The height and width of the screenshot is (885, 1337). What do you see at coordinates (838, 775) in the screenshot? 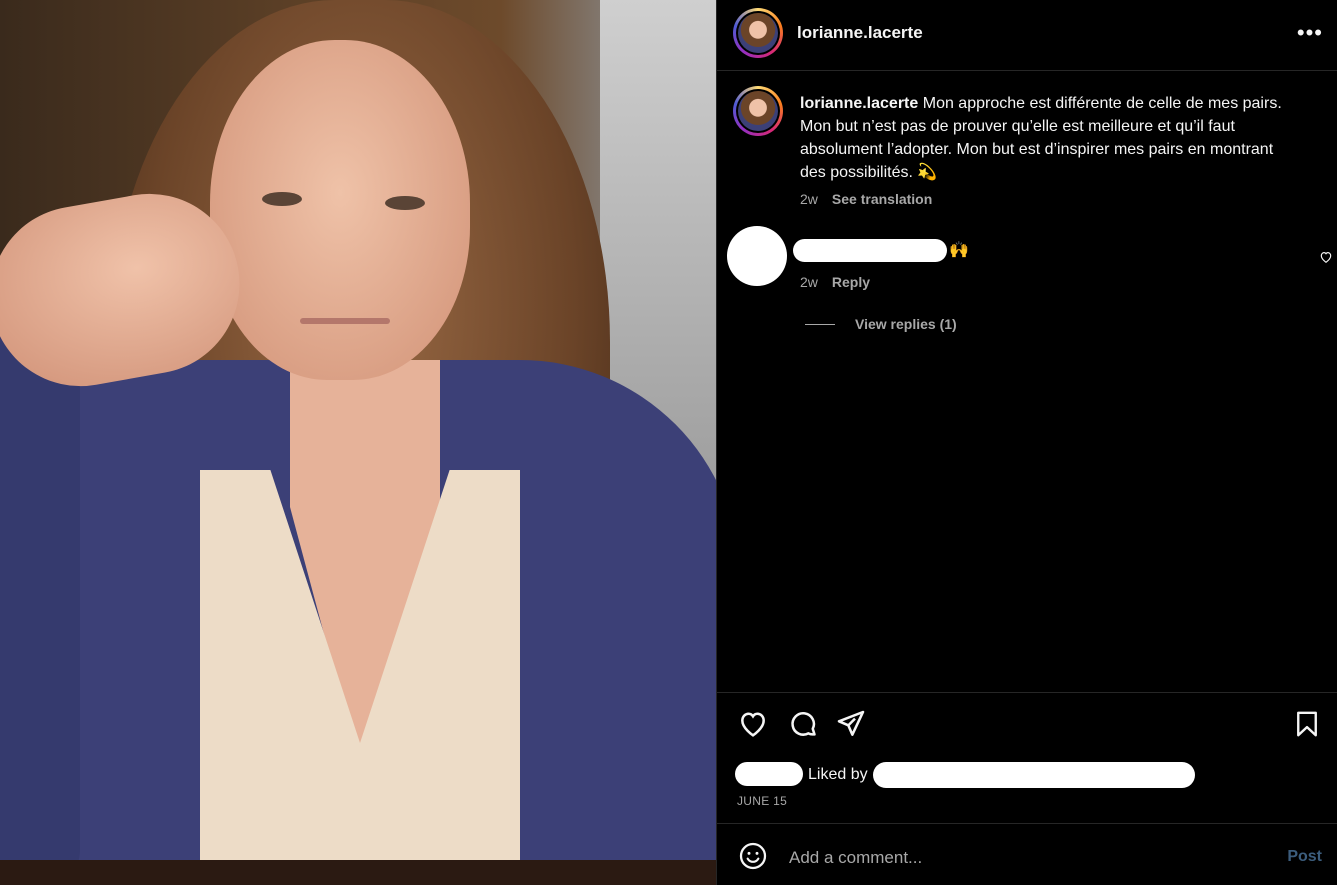
I see `liked-by-label: Liked by` at bounding box center [838, 775].